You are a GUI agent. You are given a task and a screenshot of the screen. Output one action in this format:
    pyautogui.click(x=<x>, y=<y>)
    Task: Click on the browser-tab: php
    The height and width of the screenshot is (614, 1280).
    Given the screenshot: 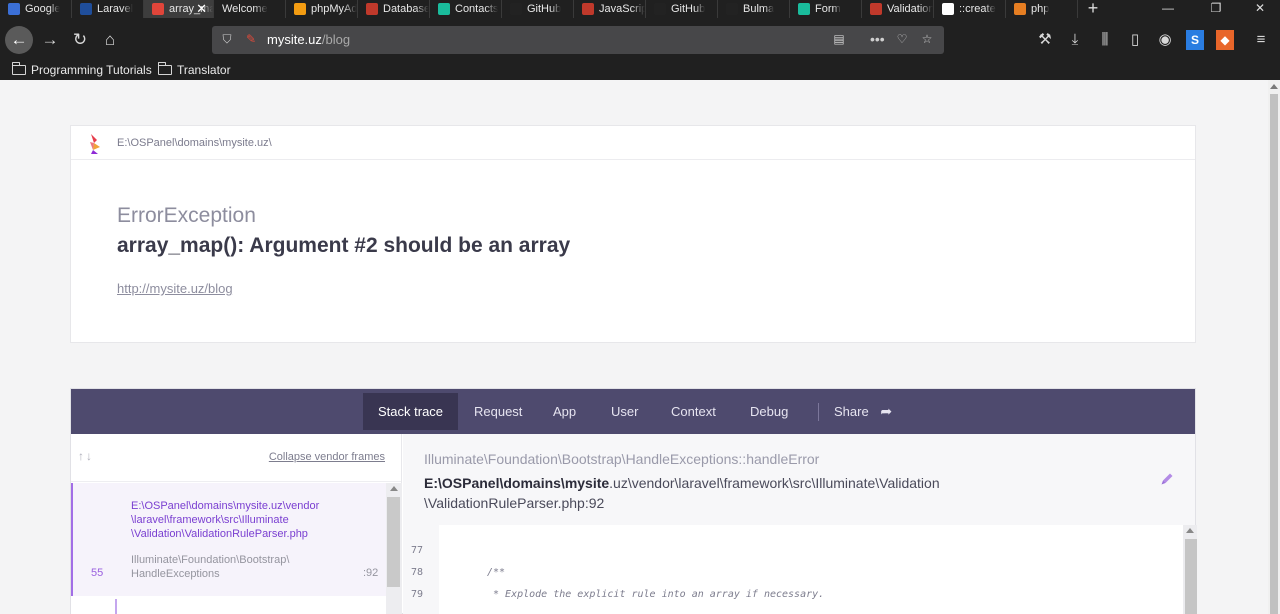 What is the action you would take?
    pyautogui.click(x=1042, y=9)
    